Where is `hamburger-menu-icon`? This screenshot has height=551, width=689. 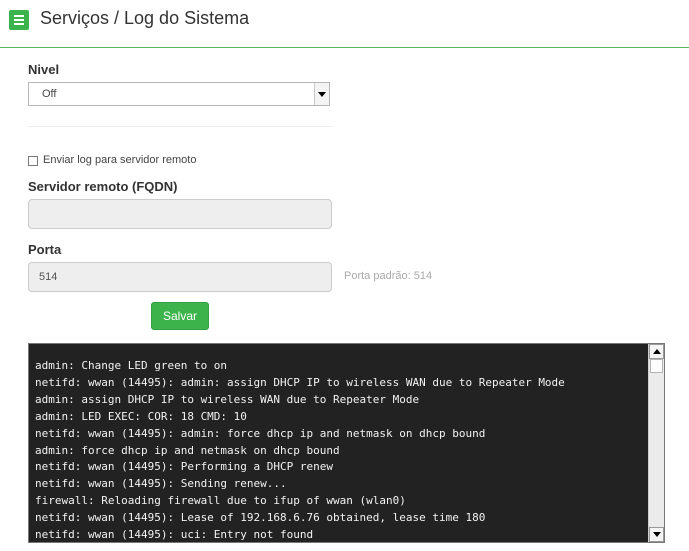
hamburger-menu-icon is located at coordinates (19, 20).